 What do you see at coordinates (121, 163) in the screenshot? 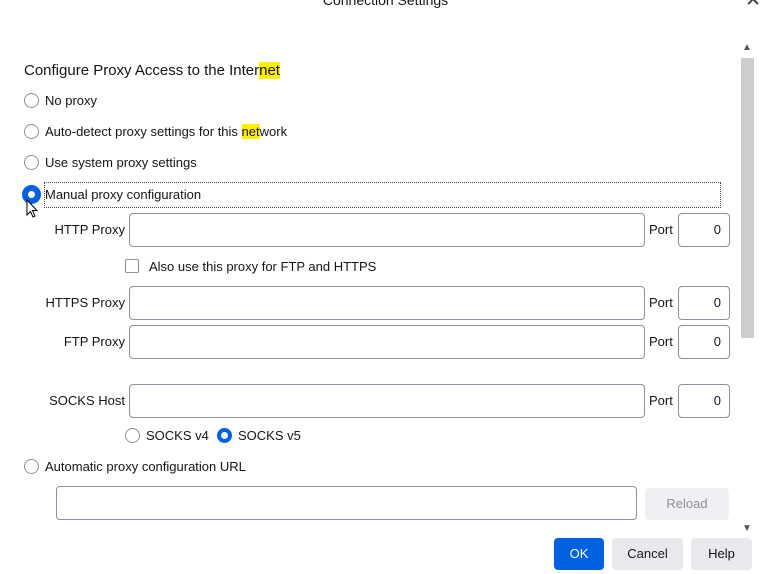
I see `system-proxy-label: Use system proxy settings` at bounding box center [121, 163].